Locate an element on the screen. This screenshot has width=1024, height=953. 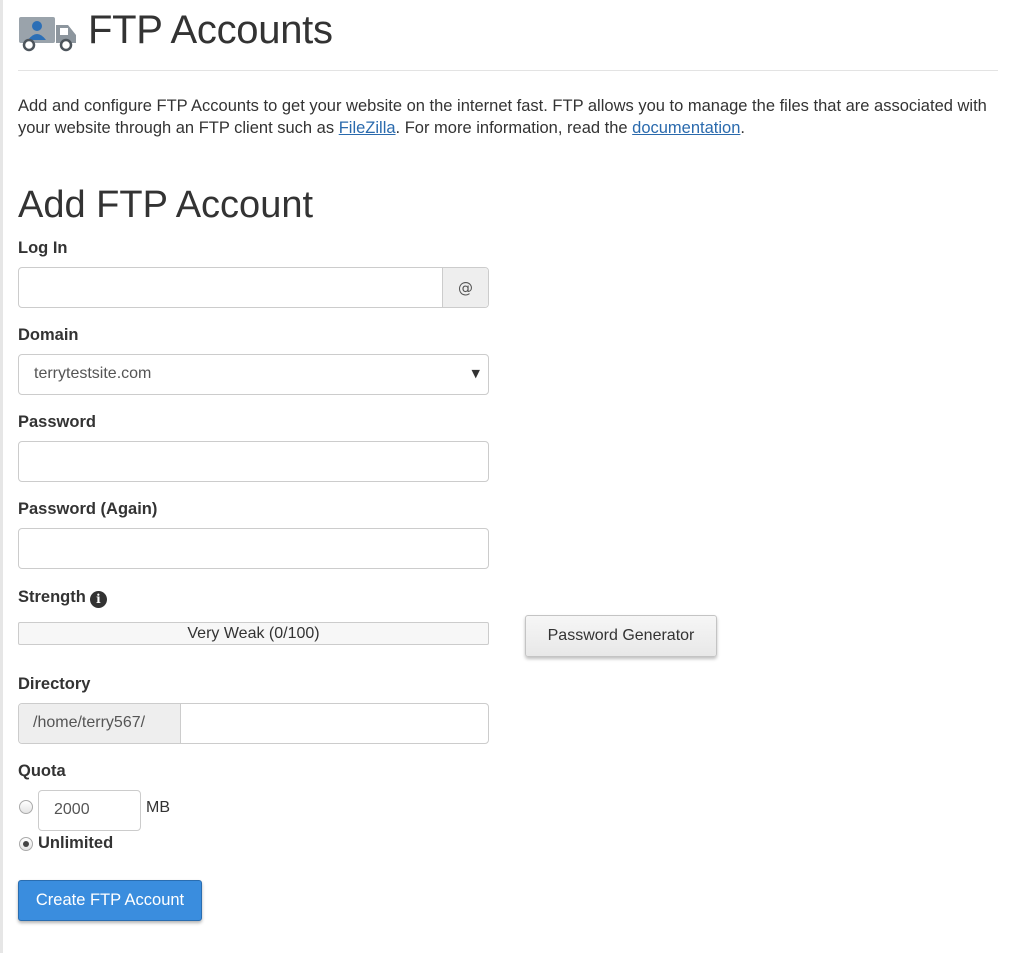
domain-label: Domain is located at coordinates (48, 335).